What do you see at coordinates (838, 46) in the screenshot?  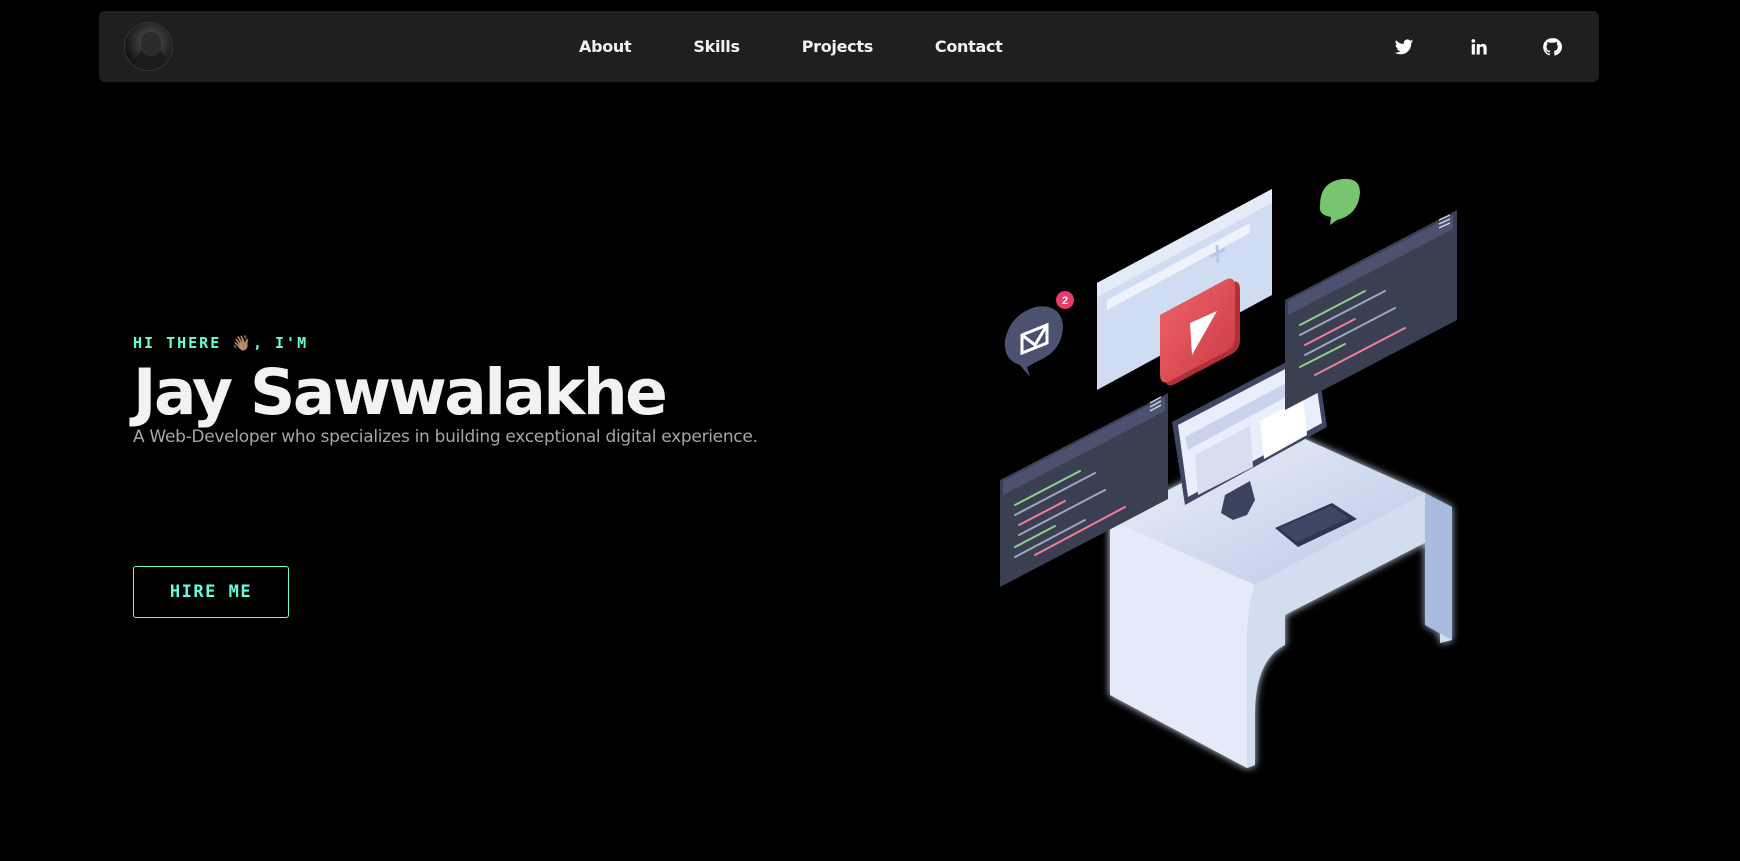 I see `nav-link-projects: Projects` at bounding box center [838, 46].